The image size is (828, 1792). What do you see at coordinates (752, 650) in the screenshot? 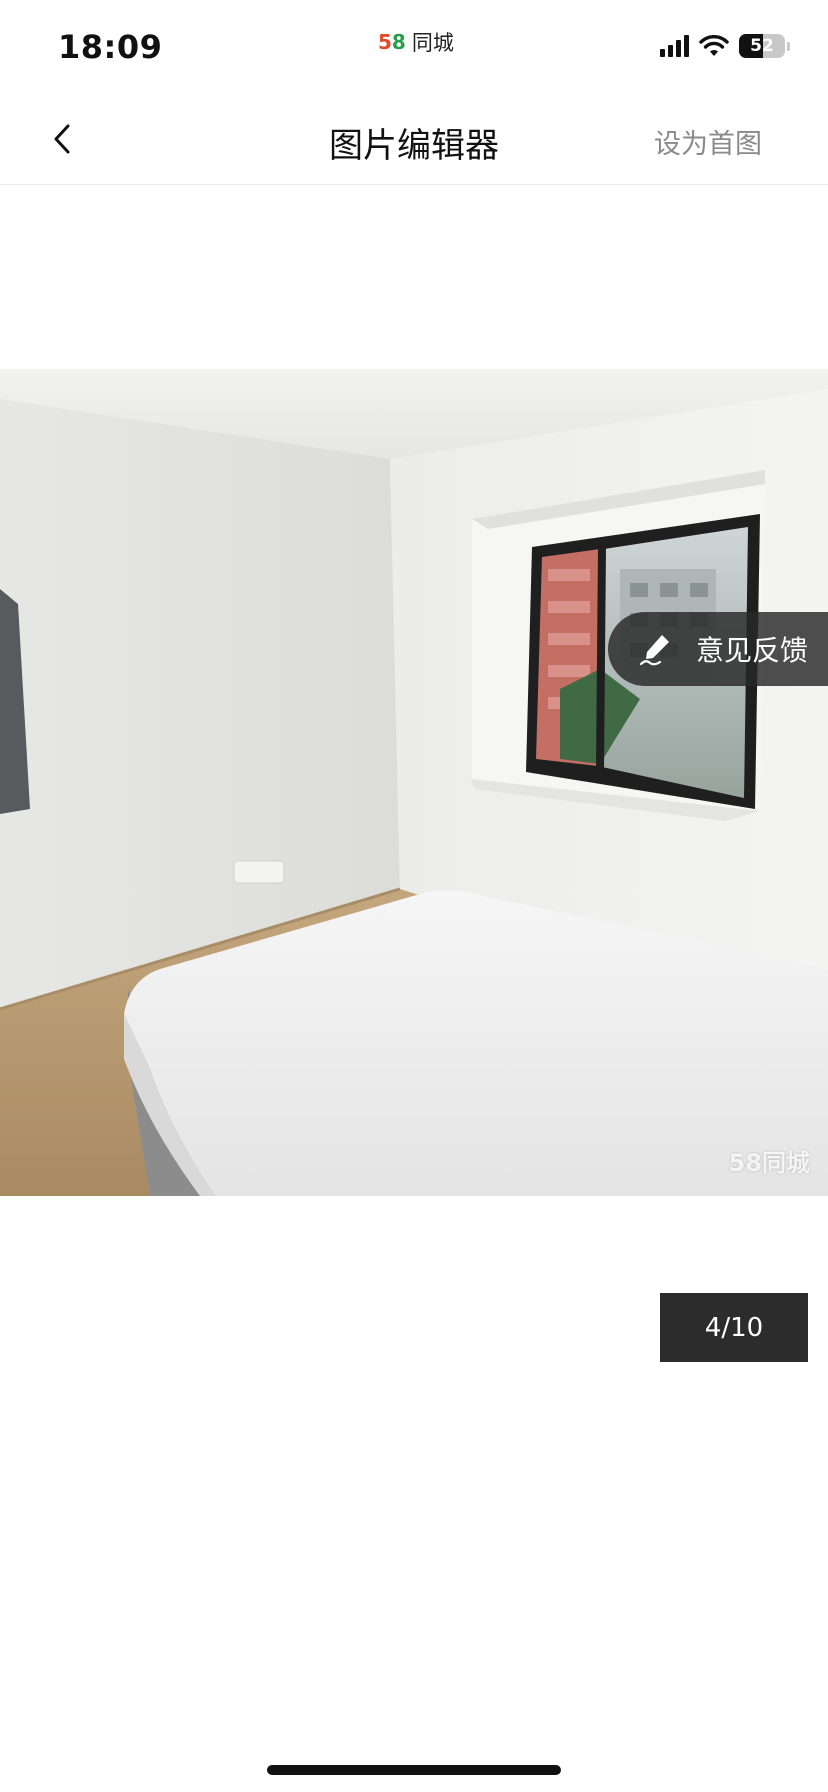
I see `feedback-label: 意见反馈` at bounding box center [752, 650].